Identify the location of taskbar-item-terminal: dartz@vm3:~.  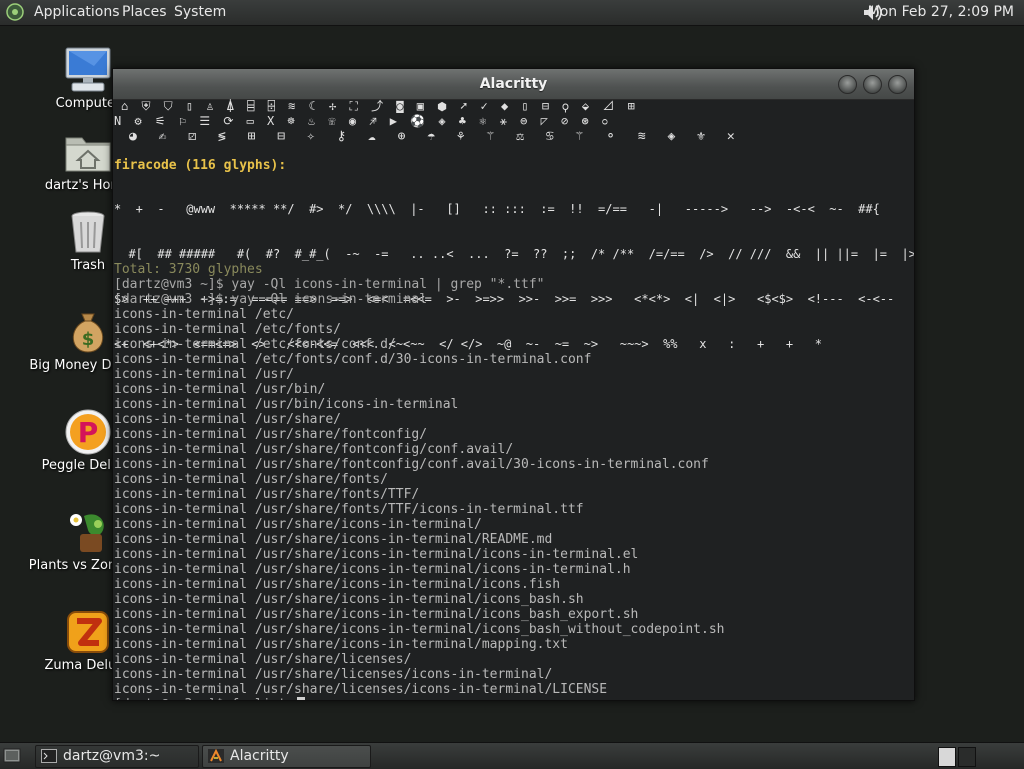
(117, 756).